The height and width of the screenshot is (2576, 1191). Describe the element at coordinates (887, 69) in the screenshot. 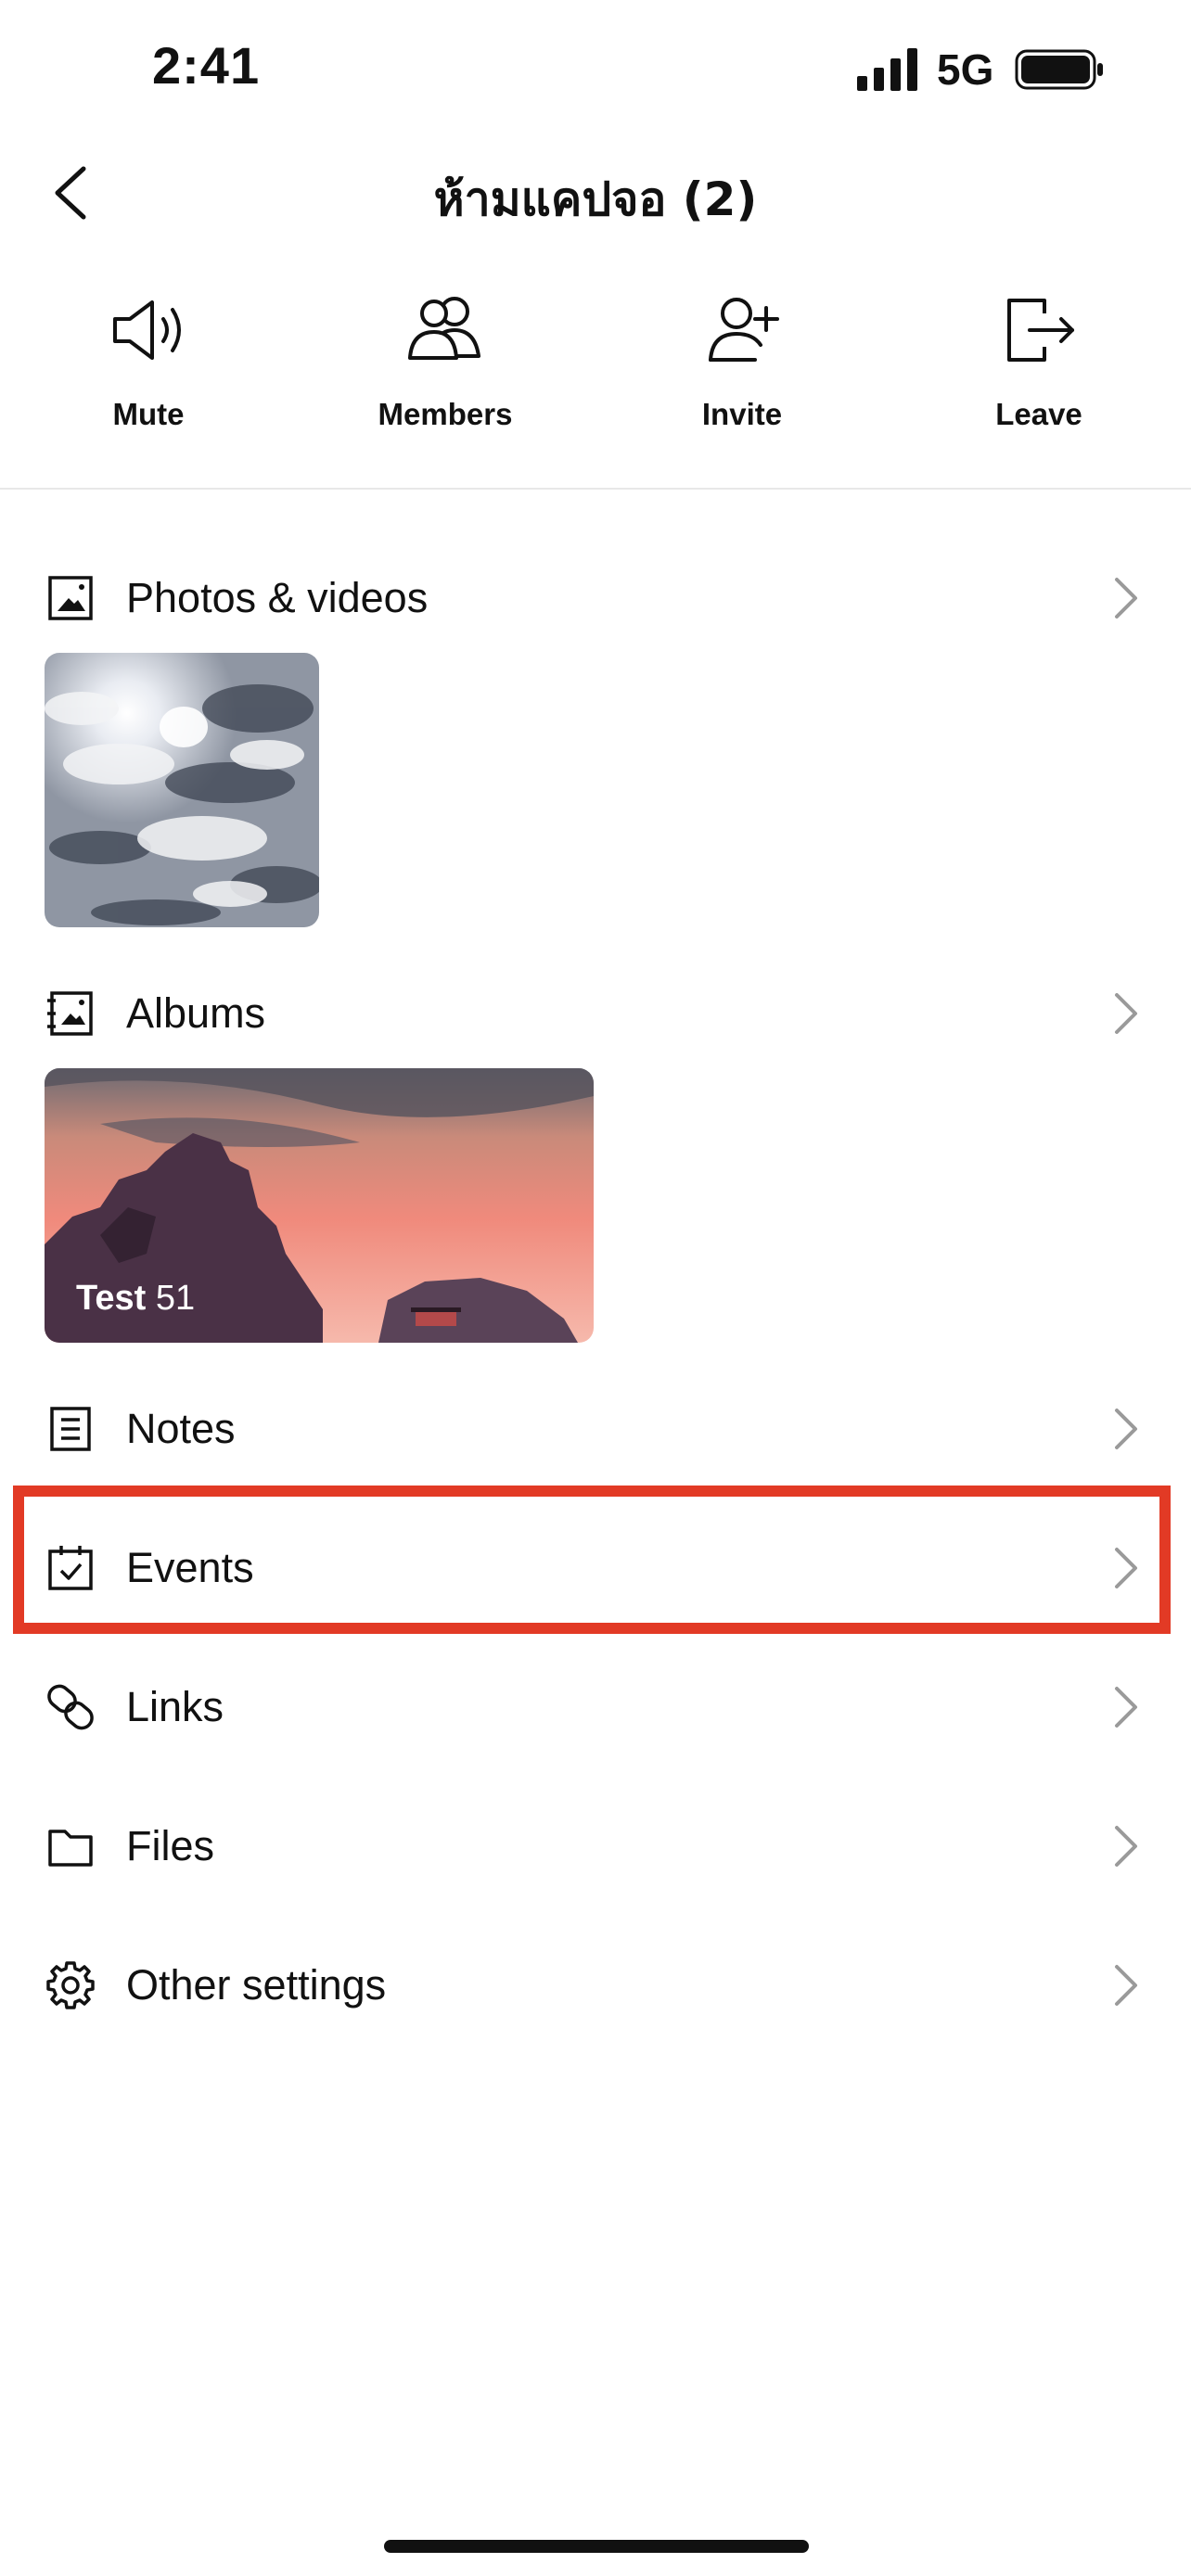

I see `signal-icon` at that location.